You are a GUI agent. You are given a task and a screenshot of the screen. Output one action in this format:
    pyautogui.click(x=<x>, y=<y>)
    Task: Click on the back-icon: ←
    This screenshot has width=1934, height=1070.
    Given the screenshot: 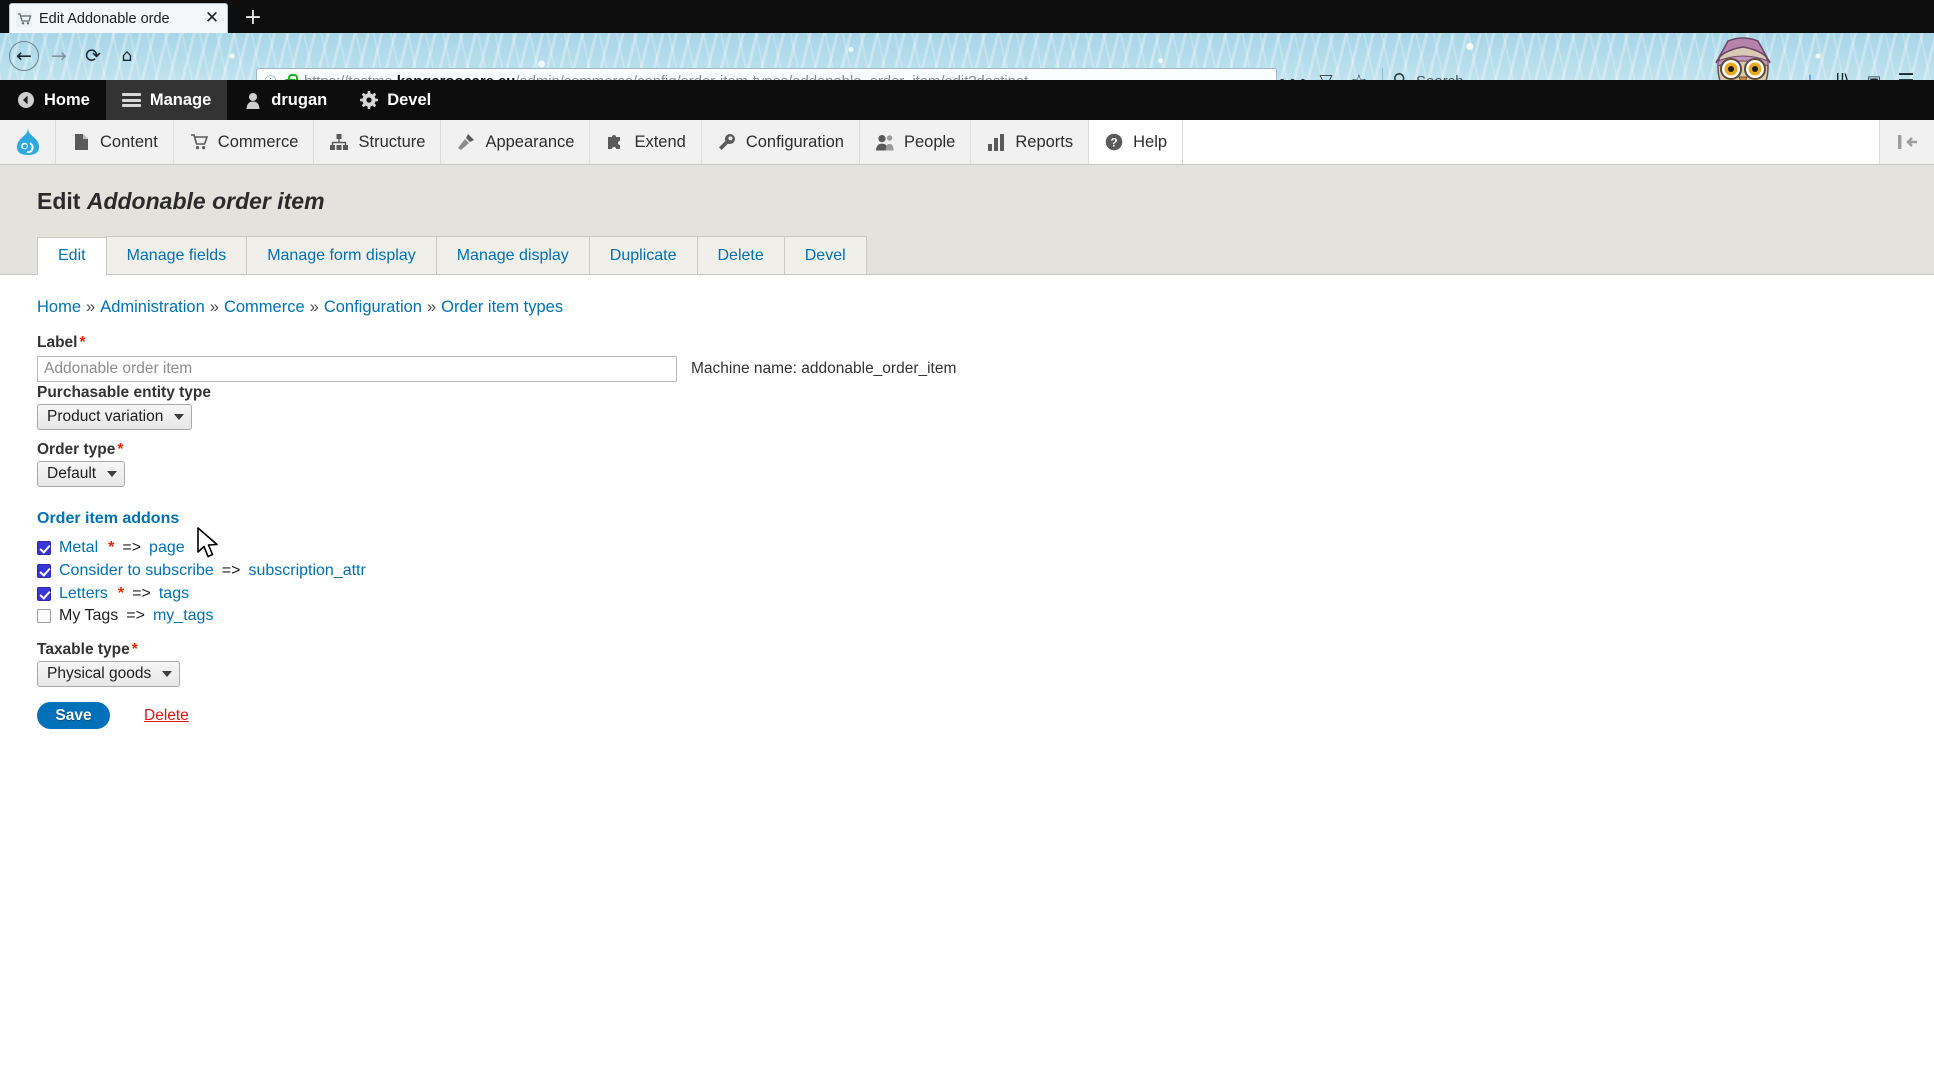 What is the action you would take?
    pyautogui.click(x=24, y=56)
    